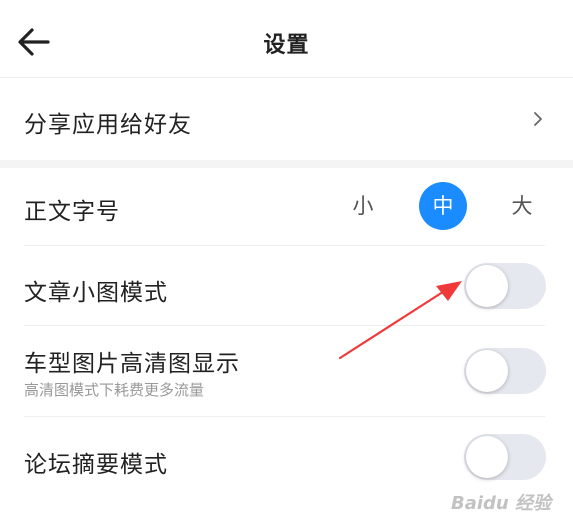 This screenshot has height=523, width=573. I want to click on font-size-small-option: 小, so click(363, 206).